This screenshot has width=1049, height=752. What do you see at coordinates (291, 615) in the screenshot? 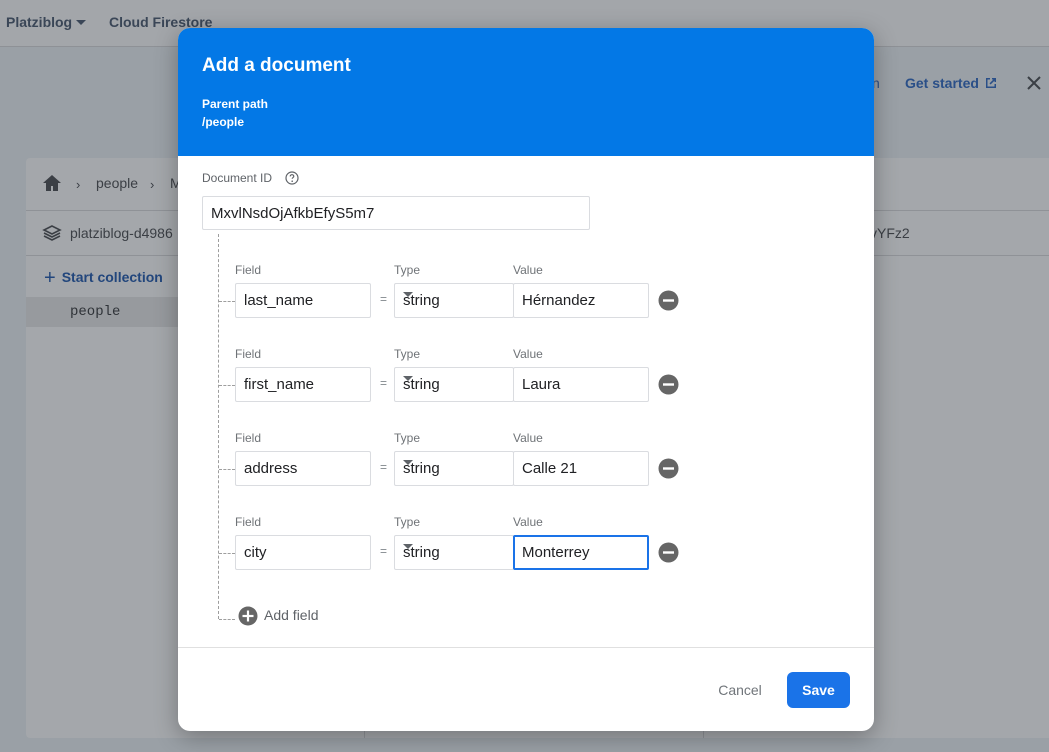
I see `add-field-label: Add field` at bounding box center [291, 615].